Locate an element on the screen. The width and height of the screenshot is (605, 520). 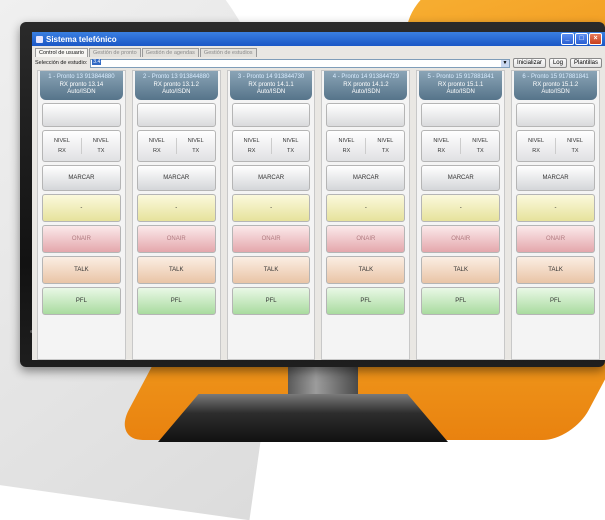
log-button: Log is located at coordinates (557, 63).